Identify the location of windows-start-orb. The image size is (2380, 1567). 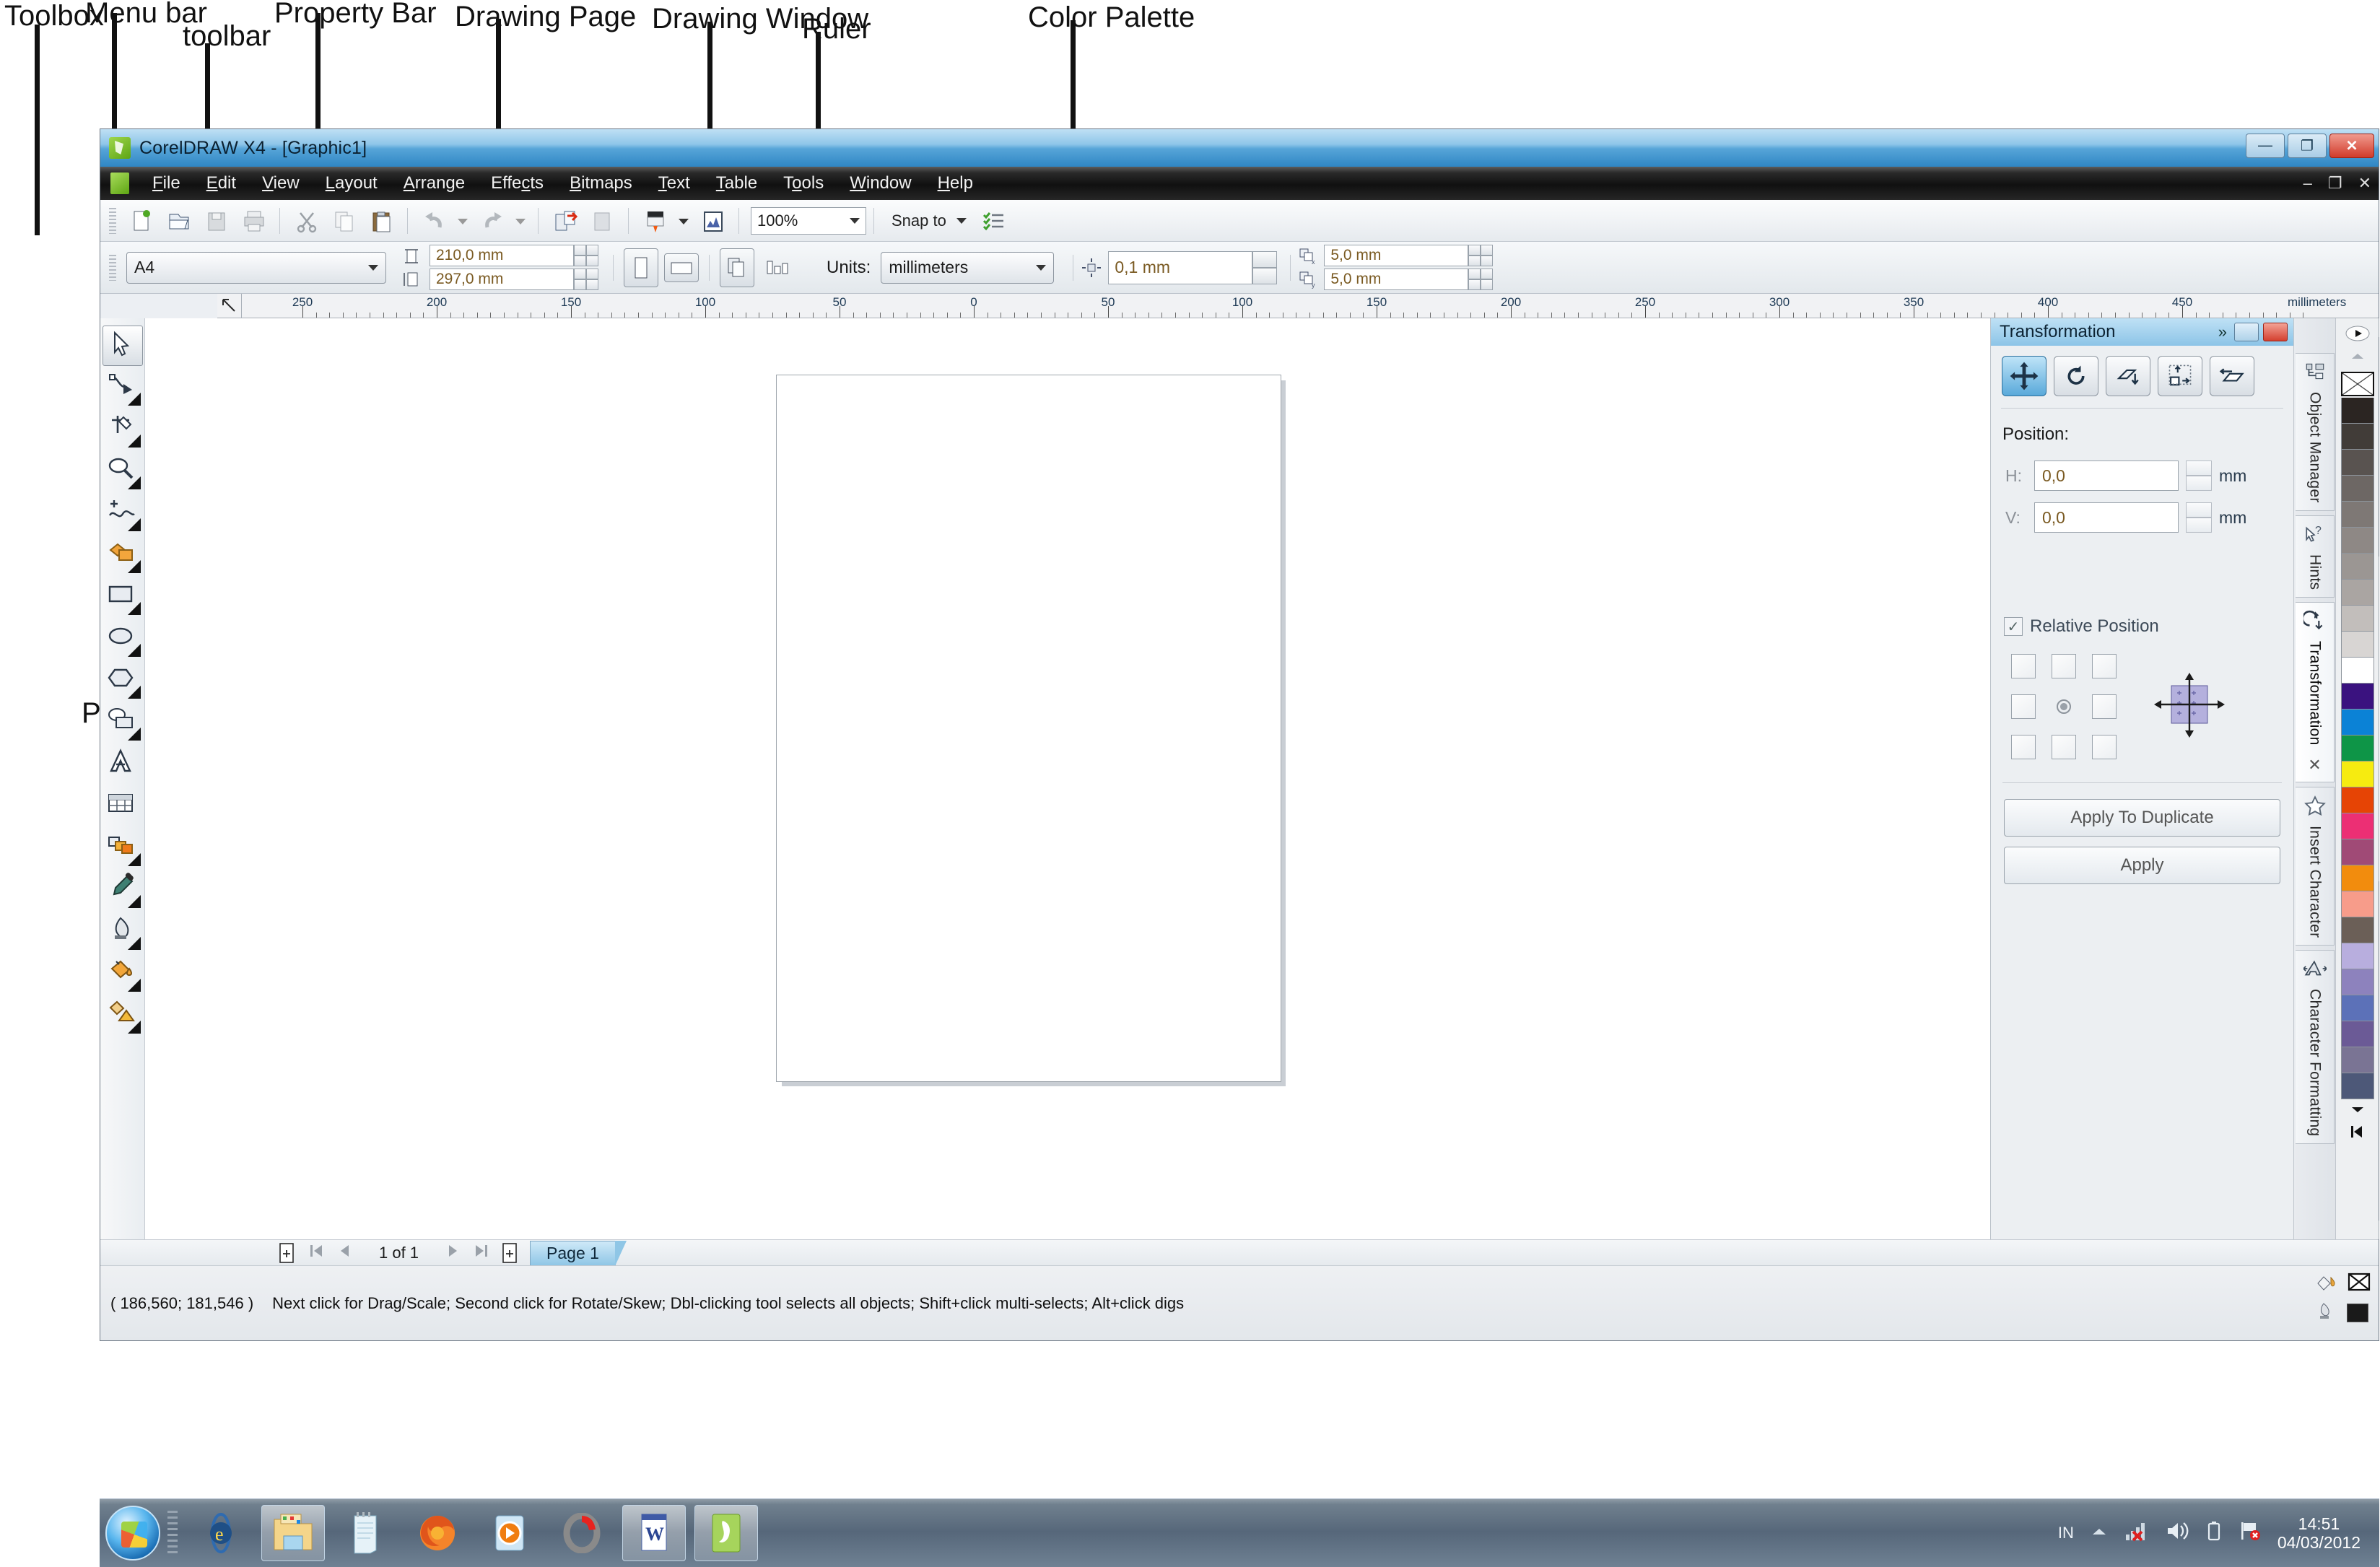
(132, 1533).